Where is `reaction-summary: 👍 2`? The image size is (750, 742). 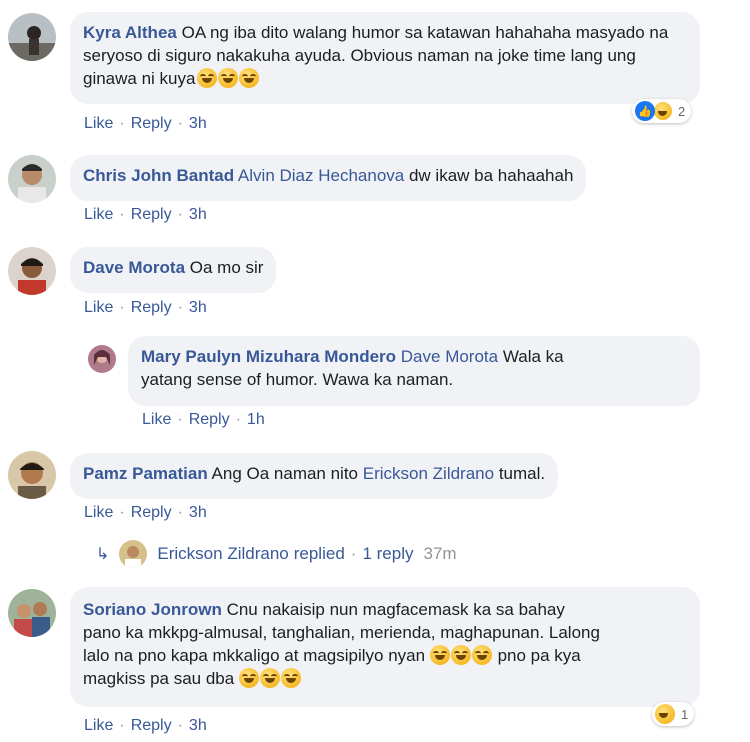 reaction-summary: 👍 2 is located at coordinates (662, 111).